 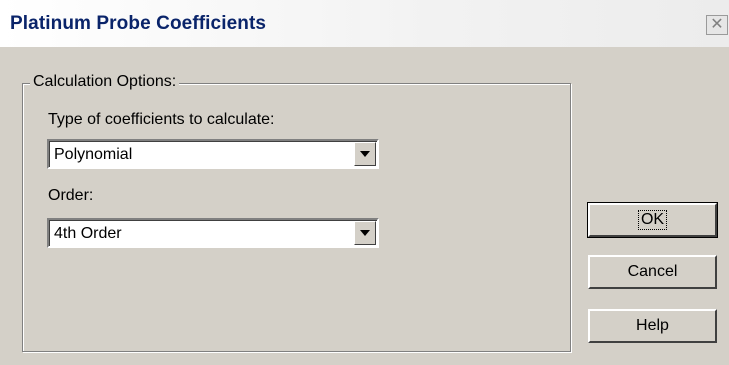 I want to click on help-button: Help, so click(x=652, y=326).